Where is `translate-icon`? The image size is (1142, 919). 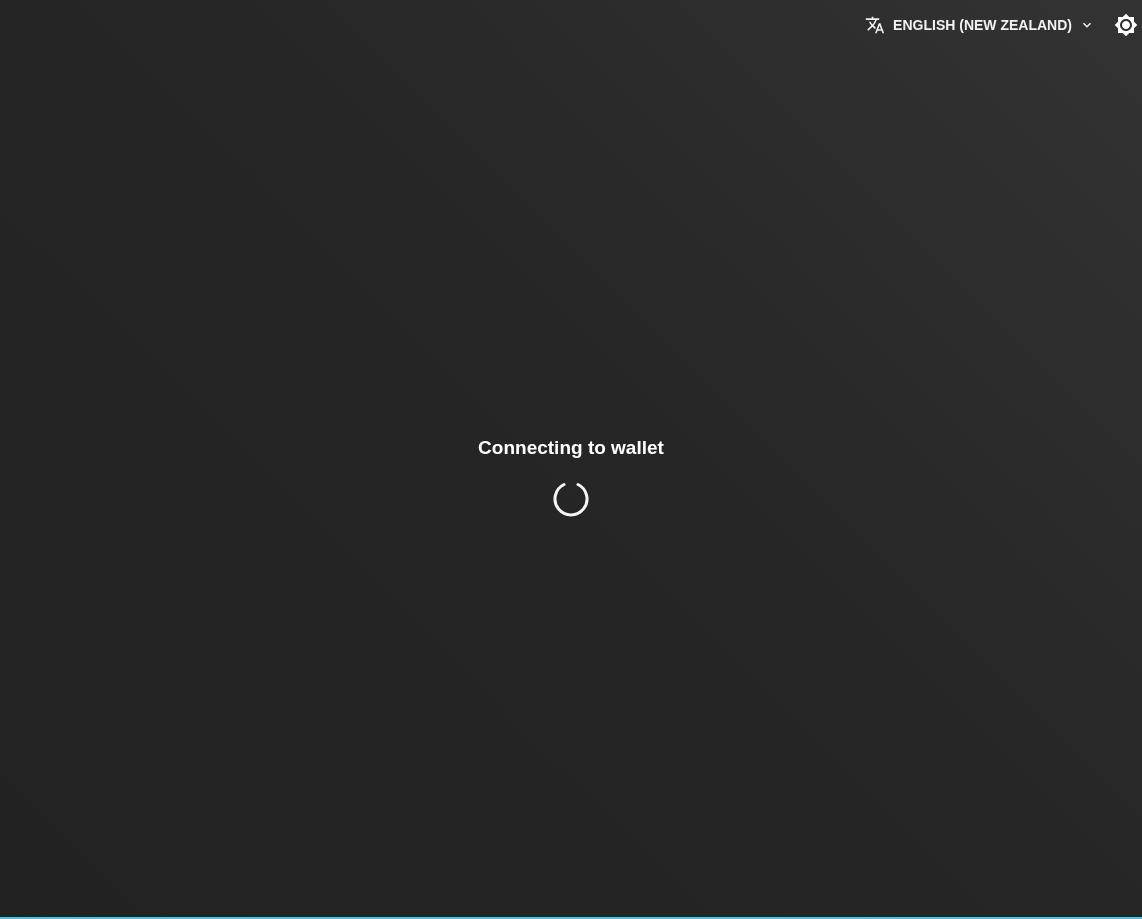 translate-icon is located at coordinates (875, 25).